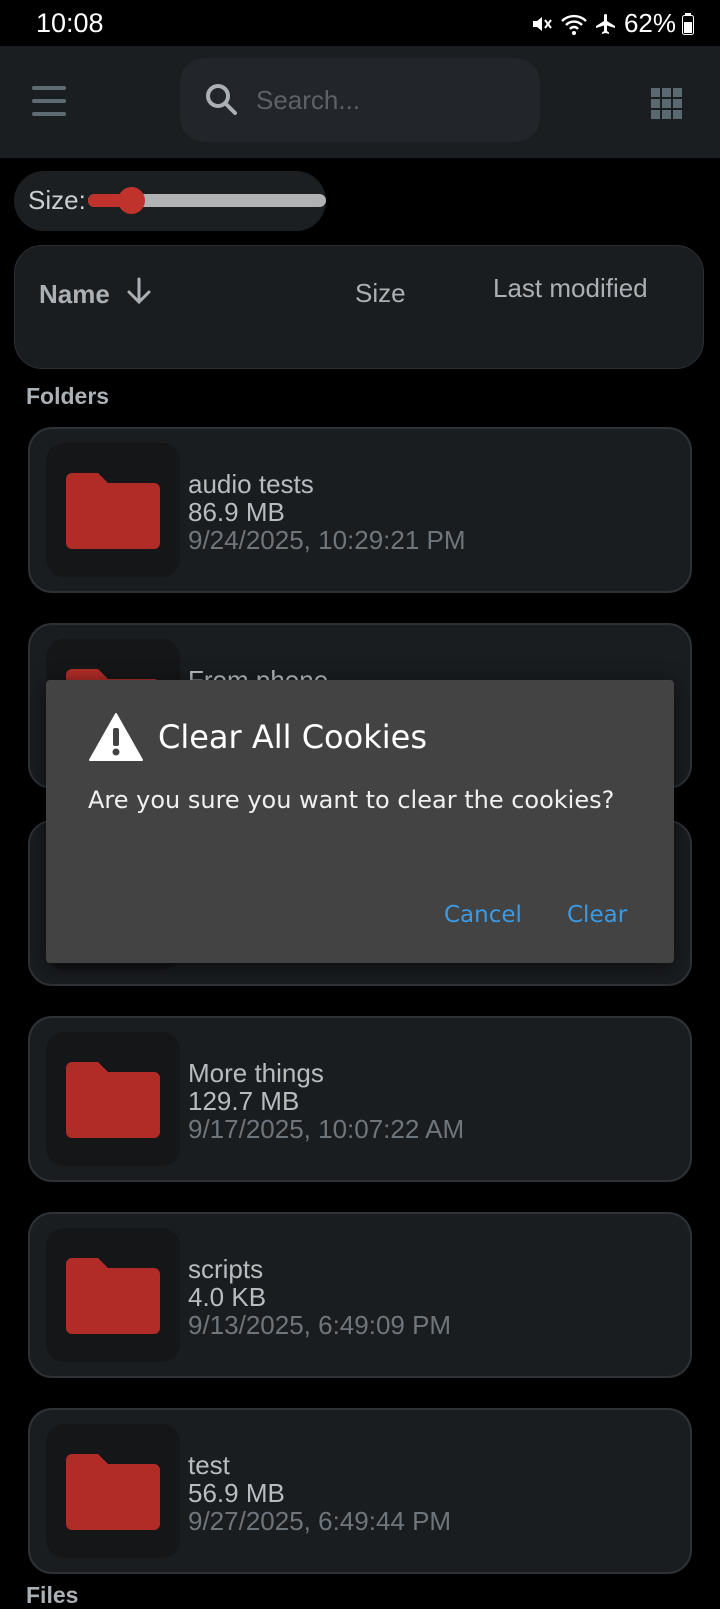 This screenshot has height=1609, width=720. Describe the element at coordinates (649, 23) in the screenshot. I see `battery-percent: 62%` at that location.